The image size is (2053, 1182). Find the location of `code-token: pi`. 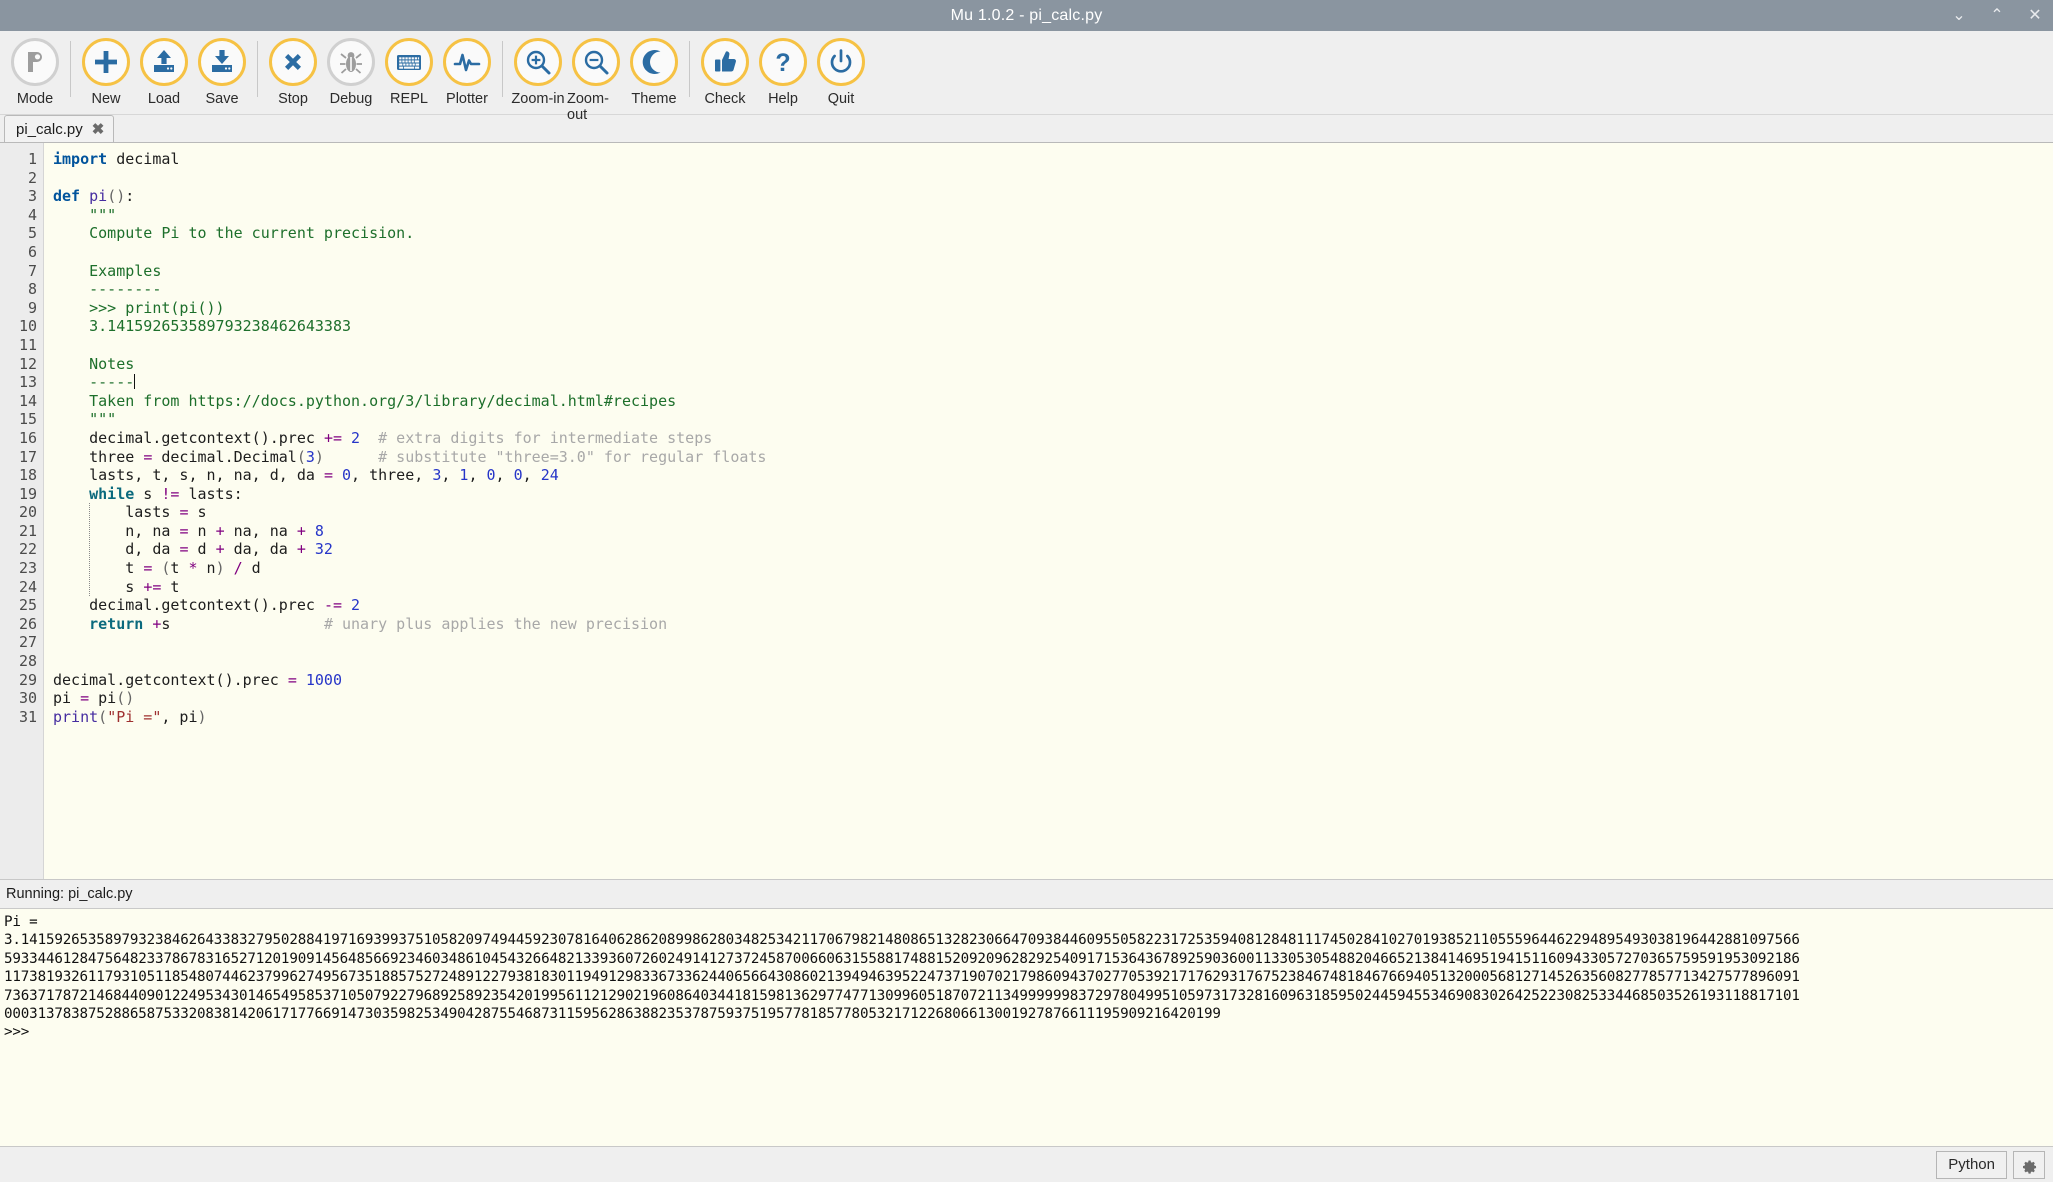

code-token: pi is located at coordinates (103, 698).